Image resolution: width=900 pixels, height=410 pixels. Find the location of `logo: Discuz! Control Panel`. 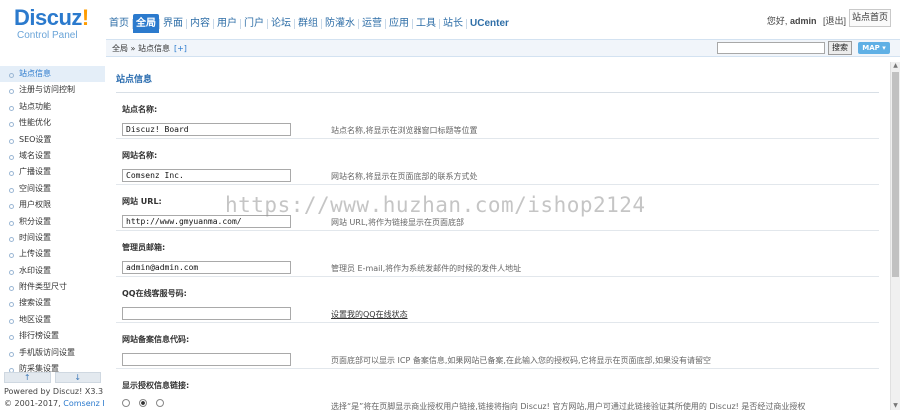

logo: Discuz! Control Panel is located at coordinates (59, 26).